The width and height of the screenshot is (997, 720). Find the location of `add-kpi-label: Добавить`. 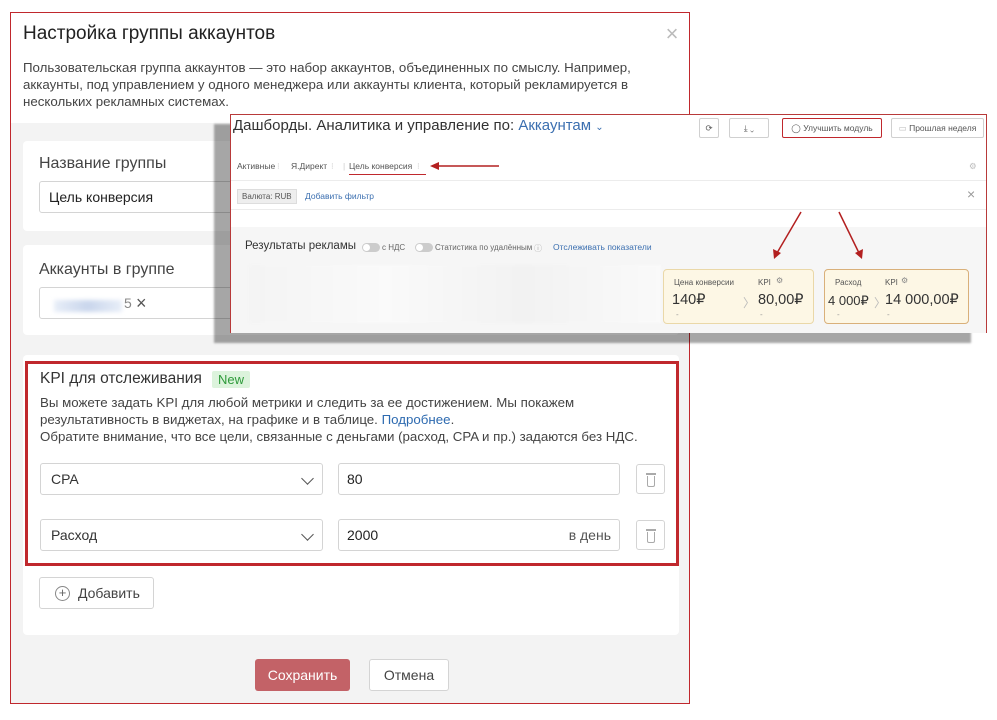

add-kpi-label: Добавить is located at coordinates (109, 593).